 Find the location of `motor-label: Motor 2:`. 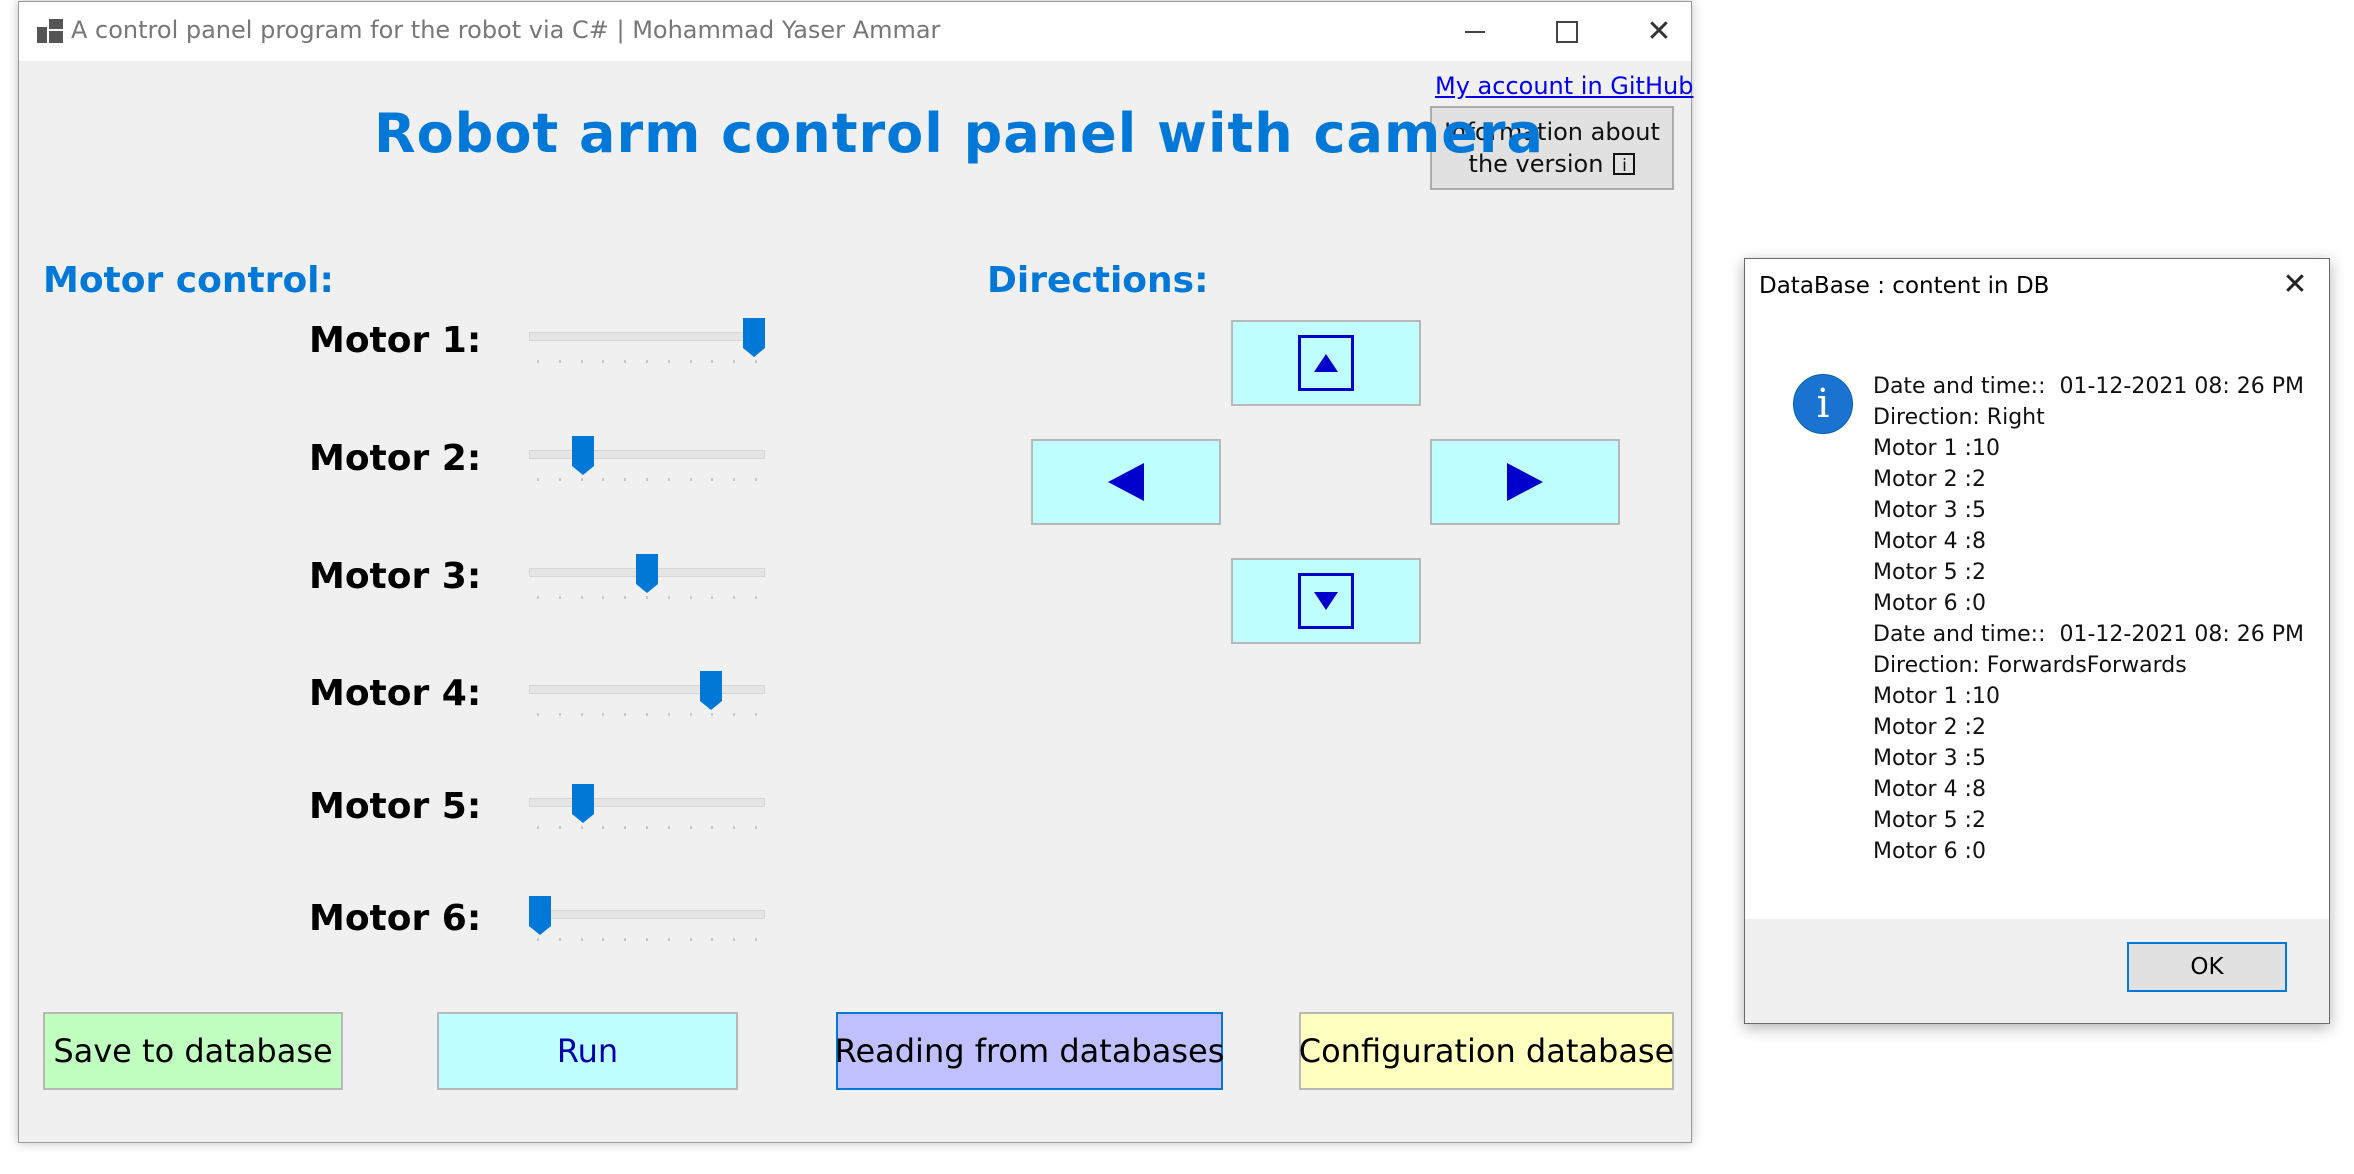

motor-label: Motor 2: is located at coordinates (395, 458).